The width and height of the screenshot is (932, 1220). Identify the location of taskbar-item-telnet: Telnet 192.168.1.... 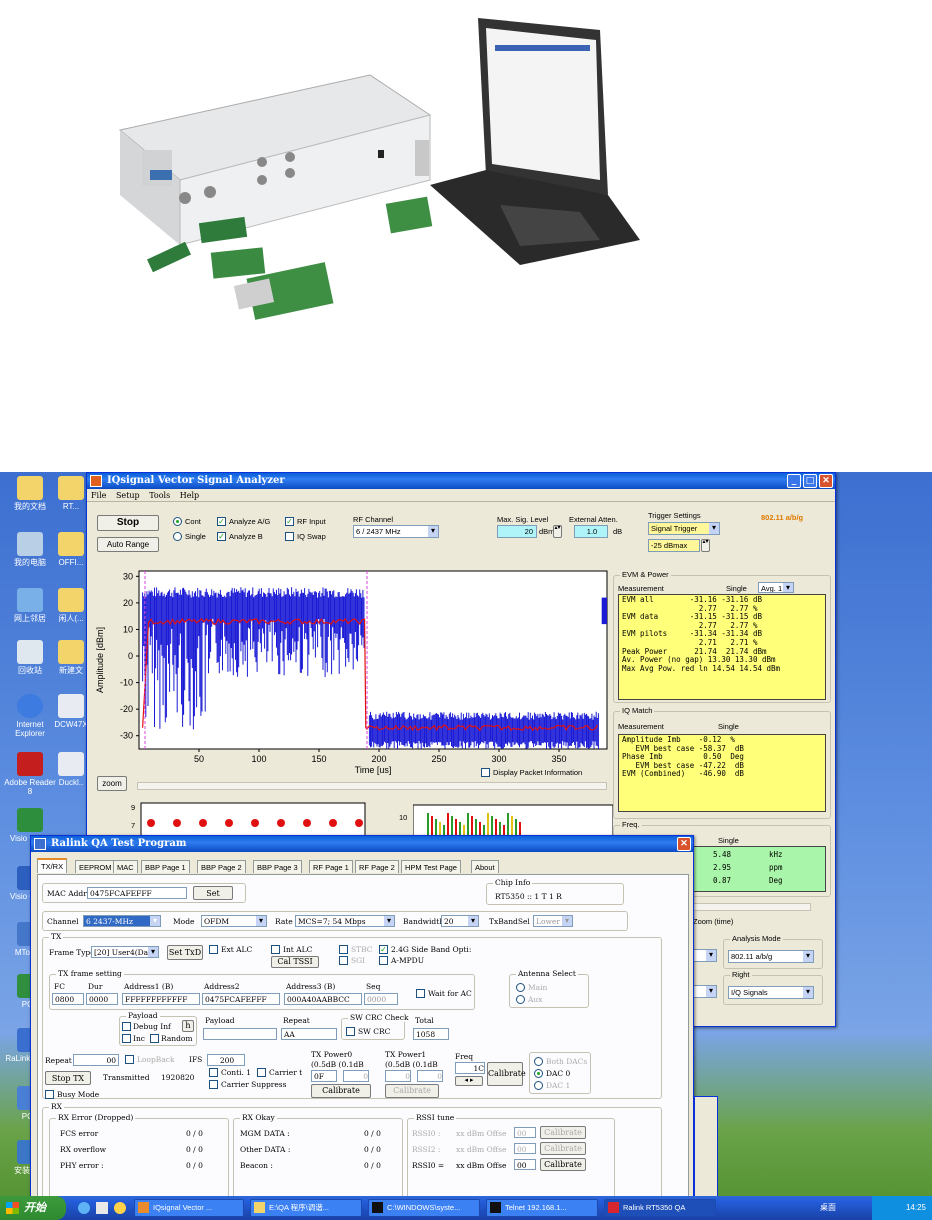
(542, 1208).